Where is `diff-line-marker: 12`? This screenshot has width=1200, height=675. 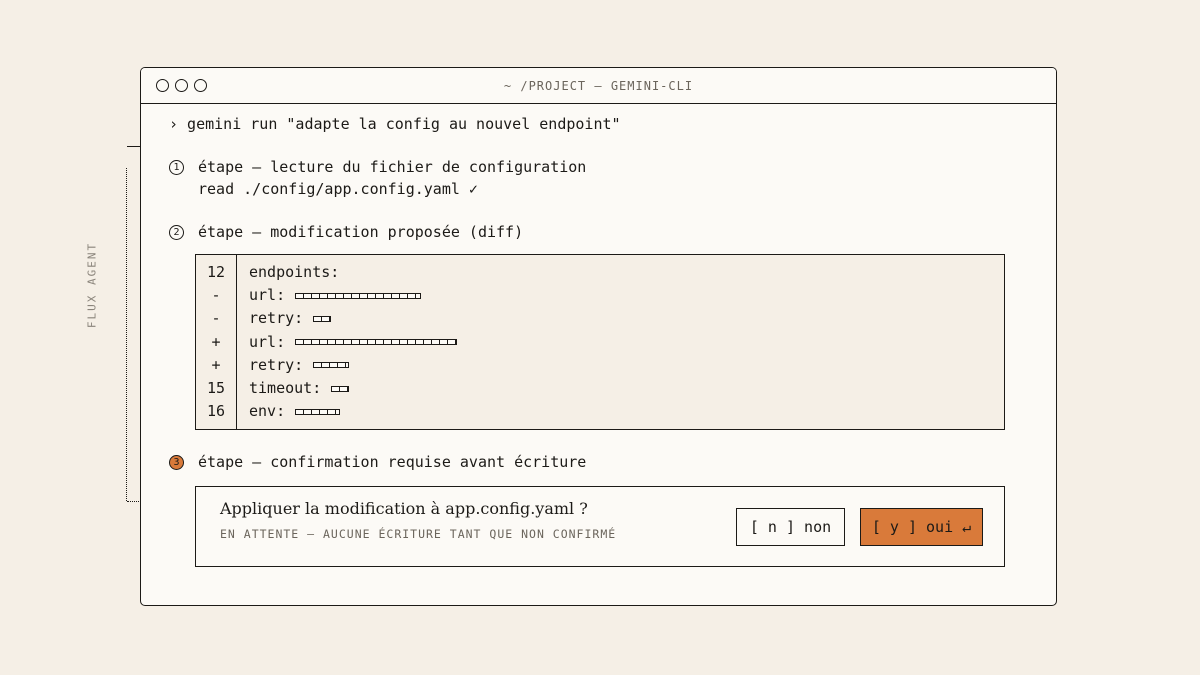
diff-line-marker: 12 is located at coordinates (216, 272).